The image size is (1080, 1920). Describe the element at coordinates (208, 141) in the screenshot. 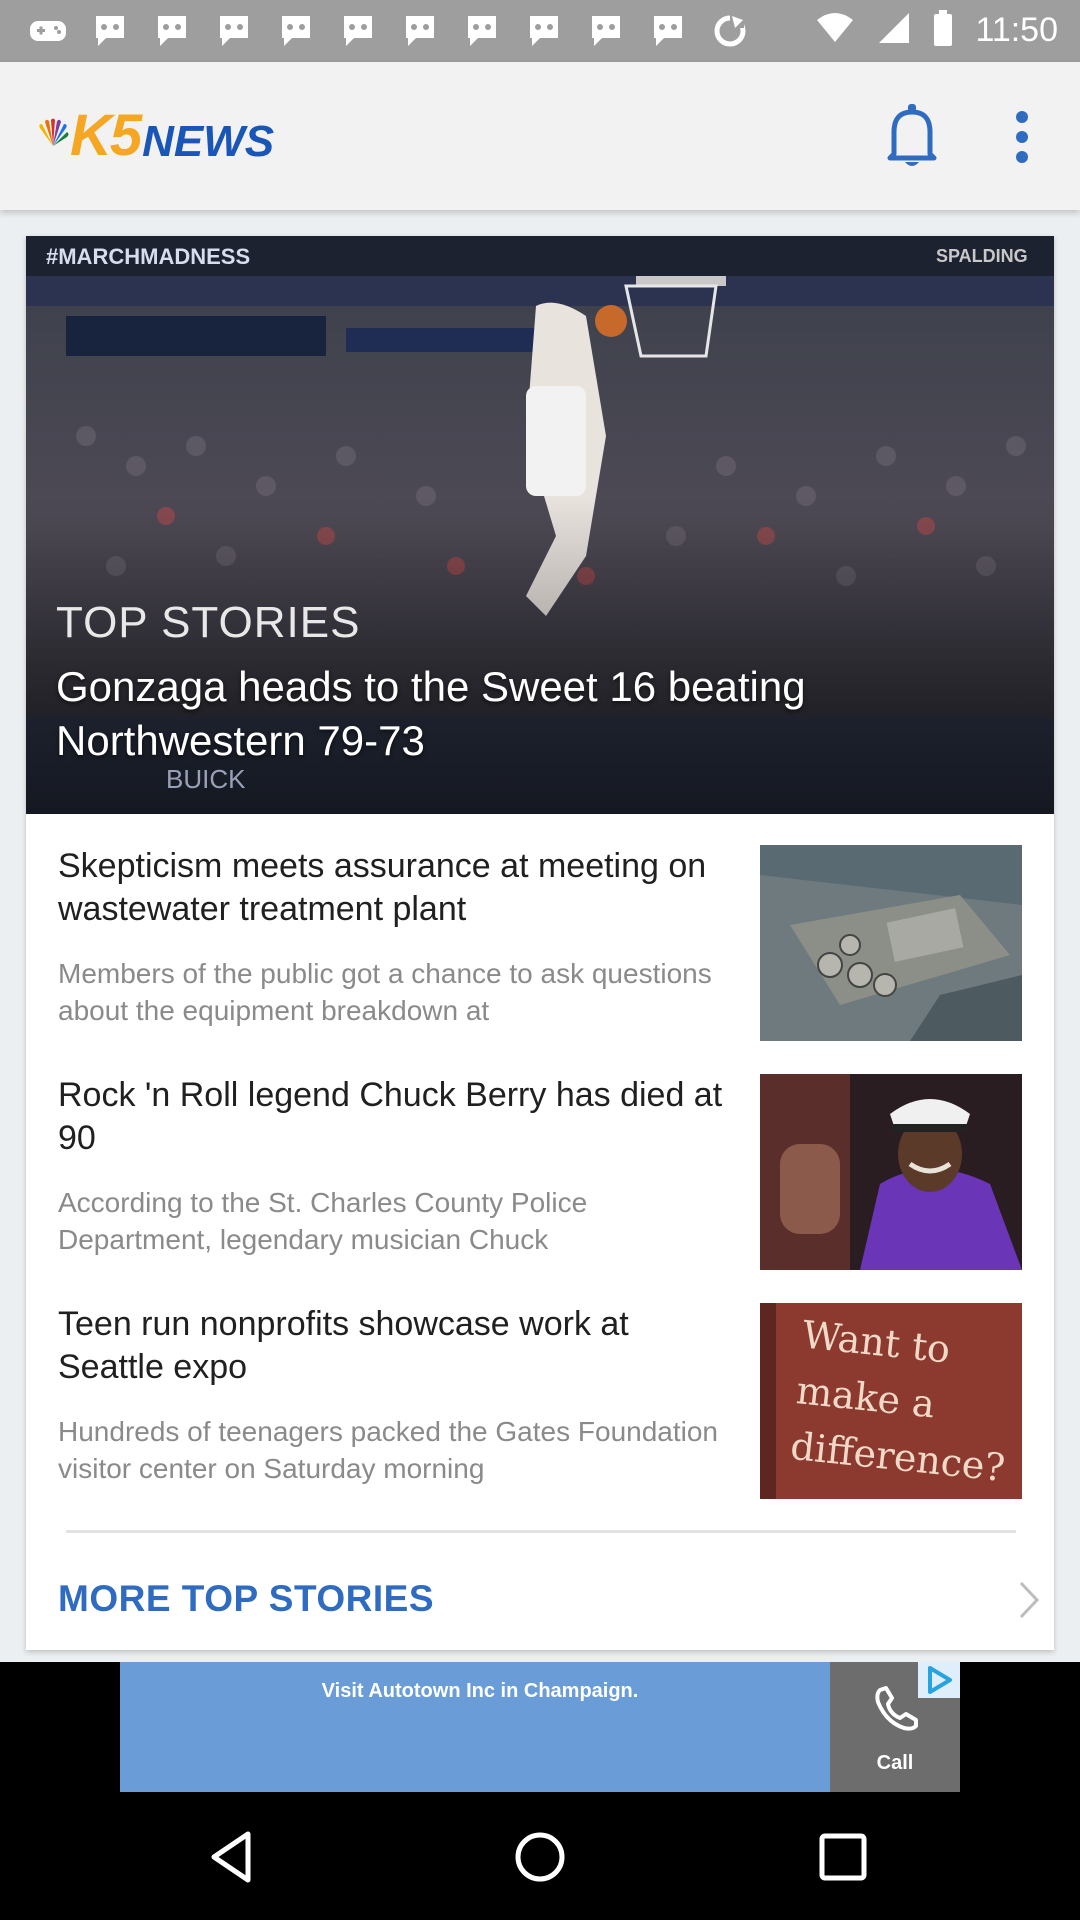

I see `logo-news-text: NEWS` at that location.